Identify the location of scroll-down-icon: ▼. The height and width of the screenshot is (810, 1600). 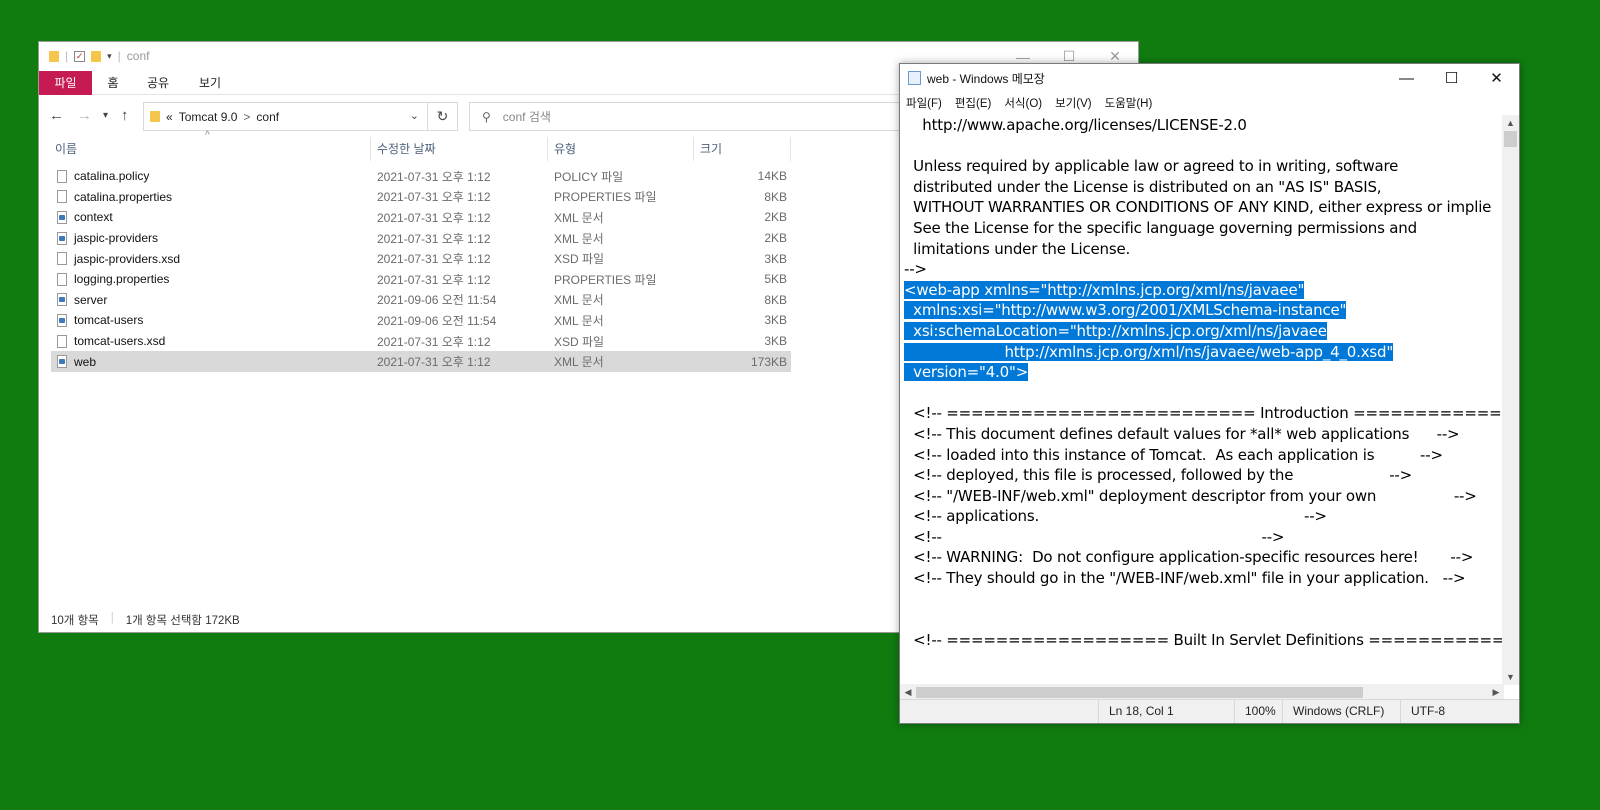
(1510, 677).